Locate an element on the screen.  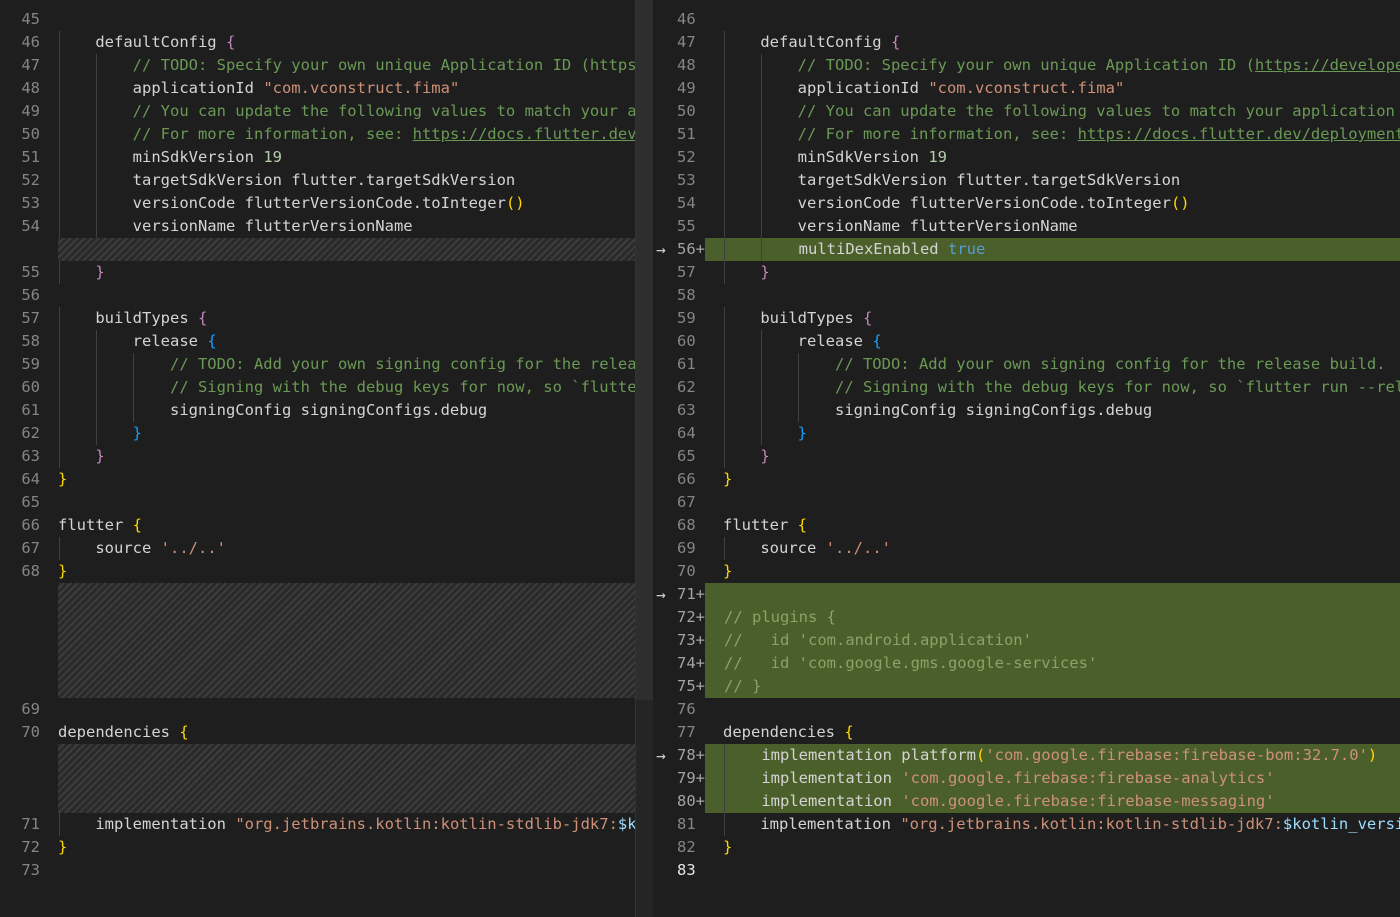
code-line: 54 versionName flutterVersionName is located at coordinates (326, 226).